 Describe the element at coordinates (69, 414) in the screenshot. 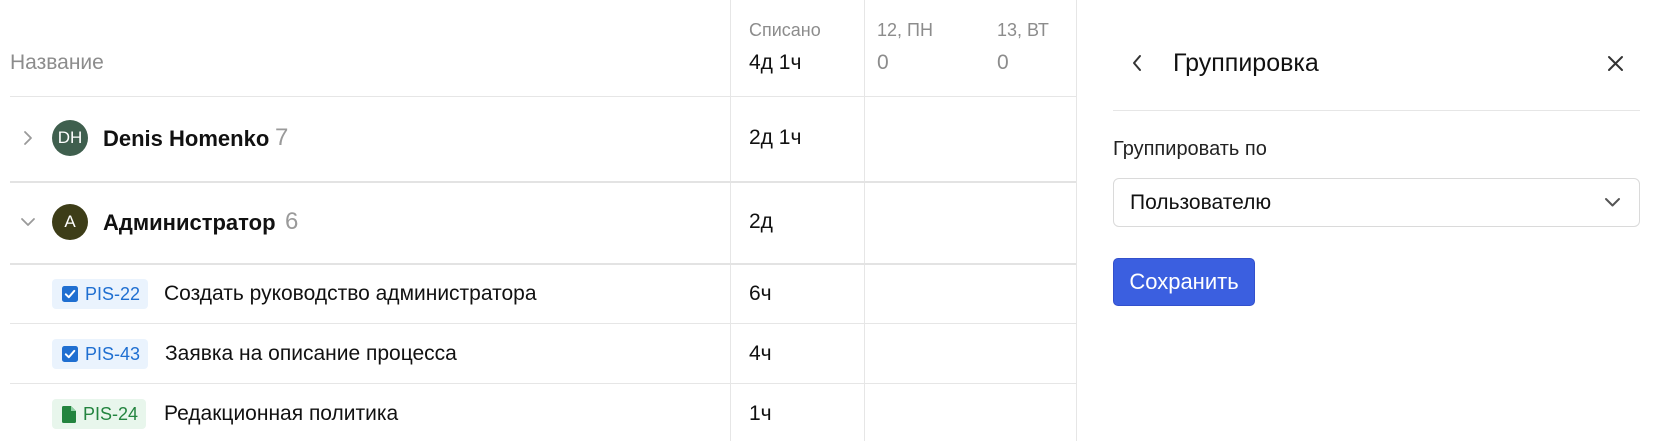

I see `document-icon` at that location.